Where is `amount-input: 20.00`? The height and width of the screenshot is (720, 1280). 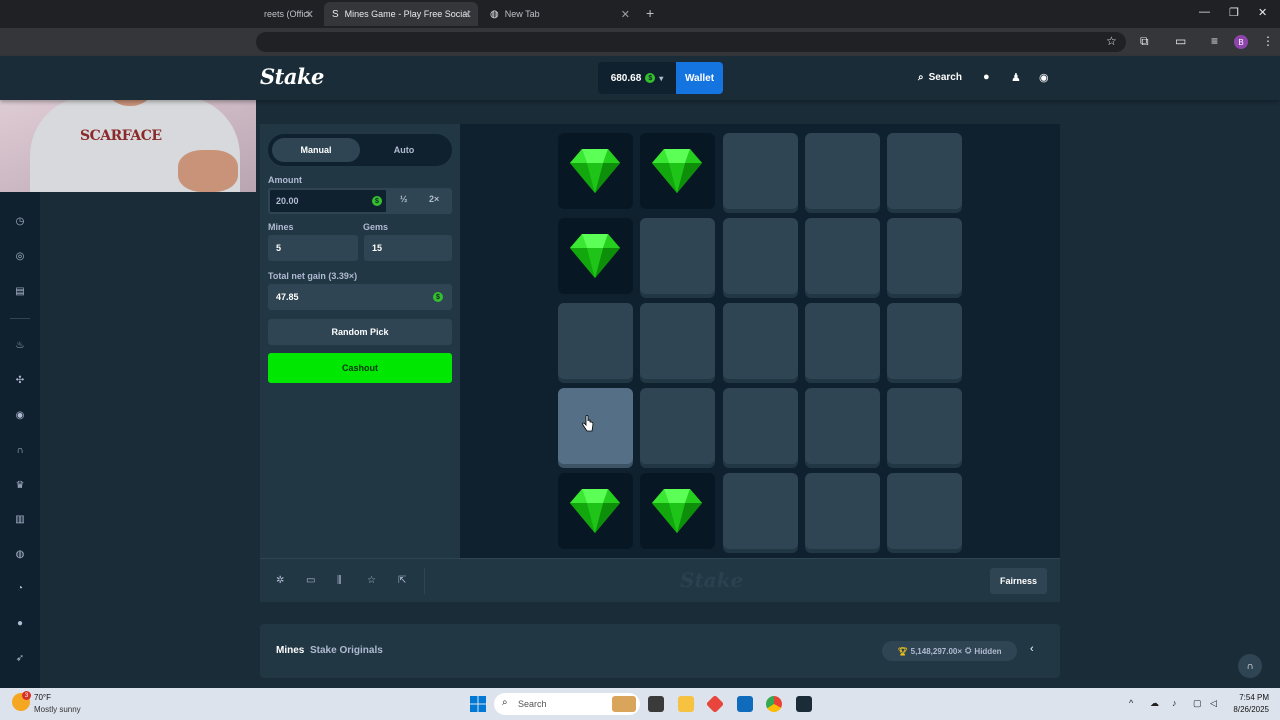 amount-input: 20.00 is located at coordinates (328, 201).